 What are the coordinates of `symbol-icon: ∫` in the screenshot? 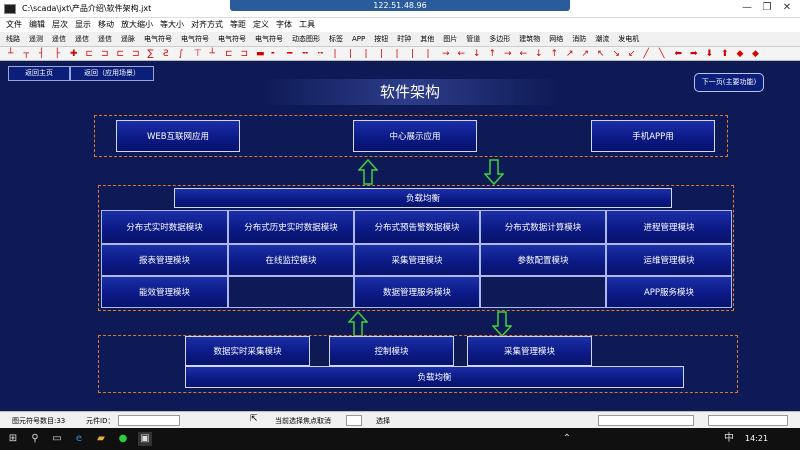 It's located at (181, 54).